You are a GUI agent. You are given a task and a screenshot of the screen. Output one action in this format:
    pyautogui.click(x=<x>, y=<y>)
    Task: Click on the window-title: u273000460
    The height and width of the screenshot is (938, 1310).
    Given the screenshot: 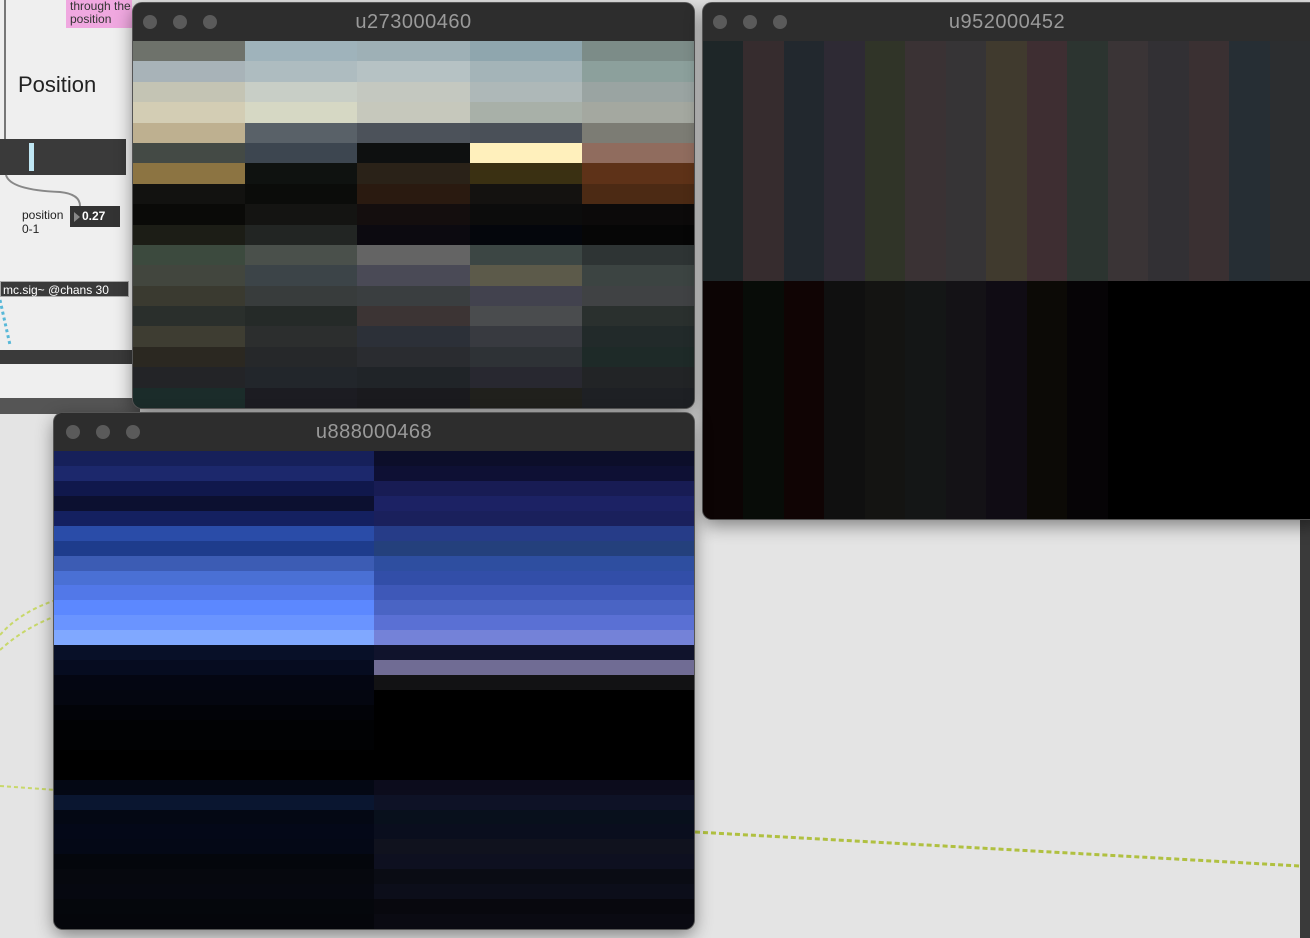 What is the action you would take?
    pyautogui.click(x=413, y=22)
    